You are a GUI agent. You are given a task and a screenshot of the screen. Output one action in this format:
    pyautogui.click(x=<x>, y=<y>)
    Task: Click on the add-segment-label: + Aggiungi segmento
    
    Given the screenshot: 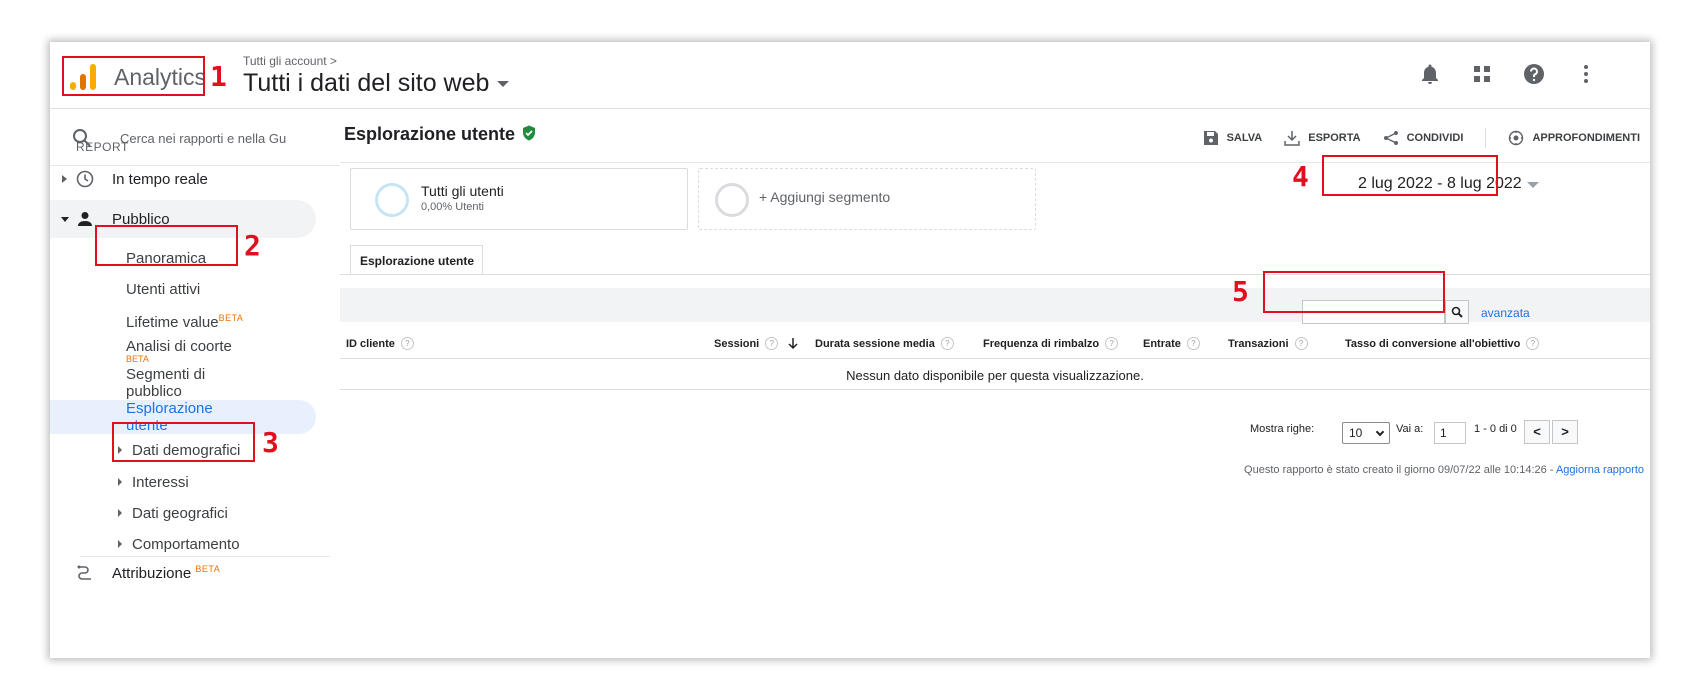 What is the action you would take?
    pyautogui.click(x=825, y=197)
    